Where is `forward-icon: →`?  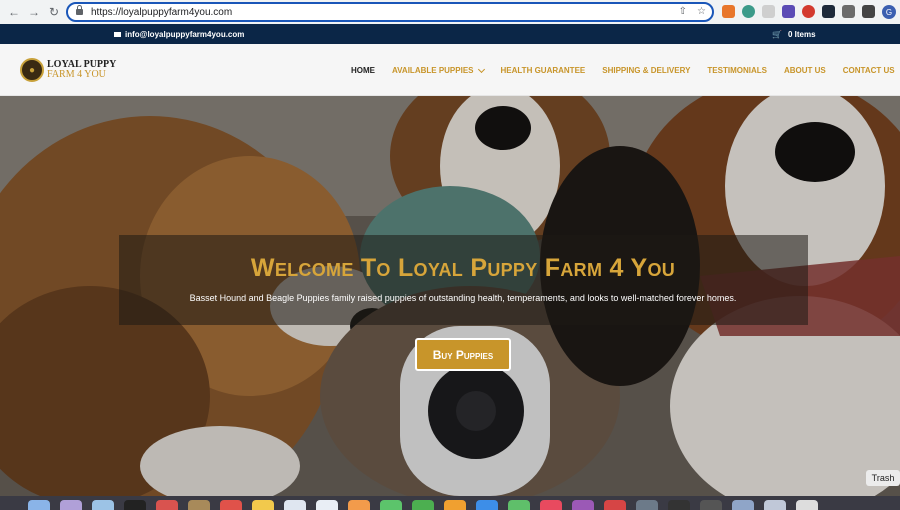 forward-icon: → is located at coordinates (34, 12).